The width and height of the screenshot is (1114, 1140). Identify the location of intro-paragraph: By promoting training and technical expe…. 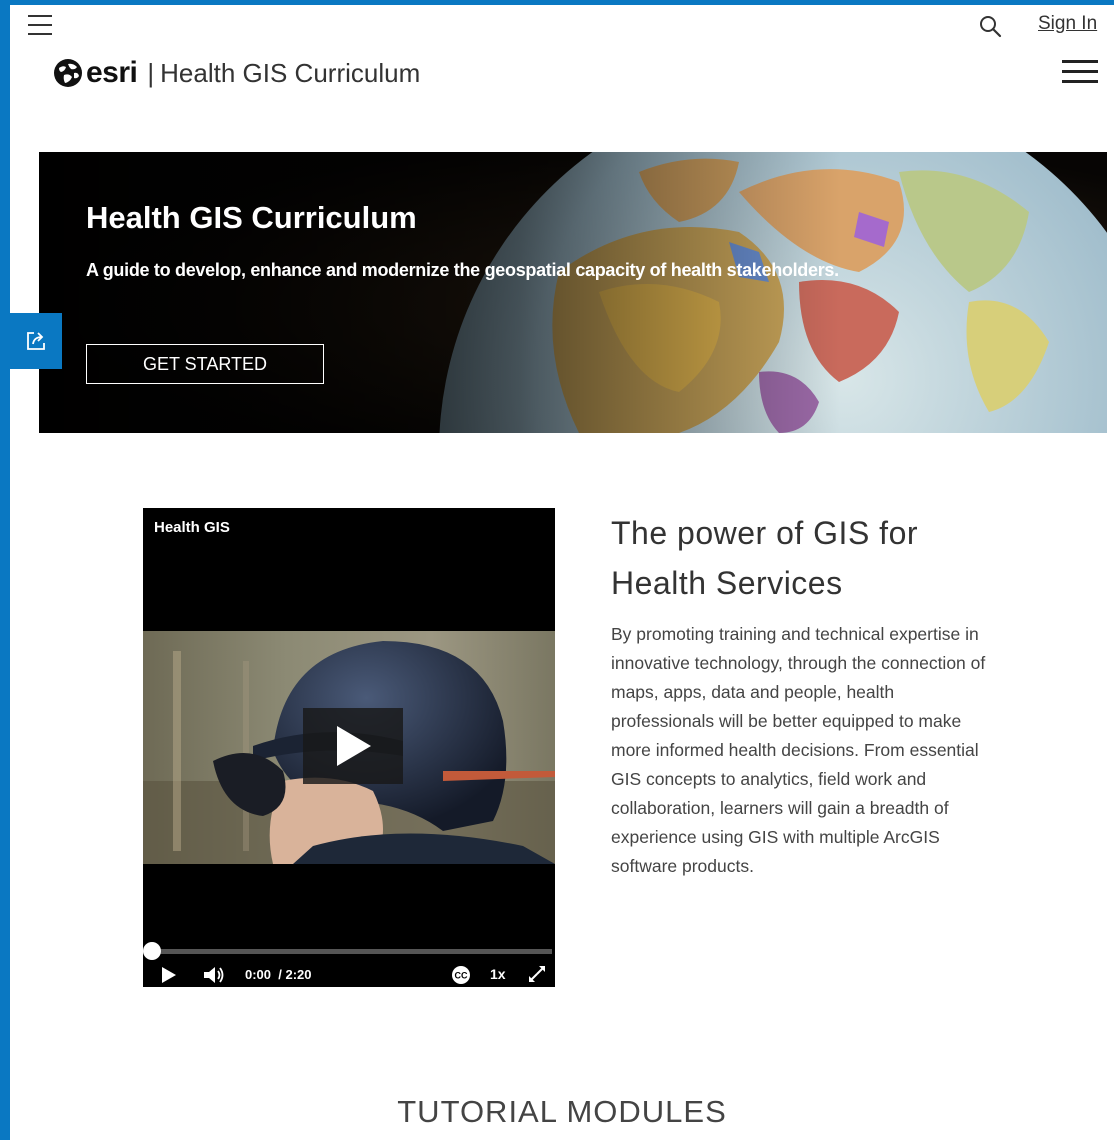
(798, 750).